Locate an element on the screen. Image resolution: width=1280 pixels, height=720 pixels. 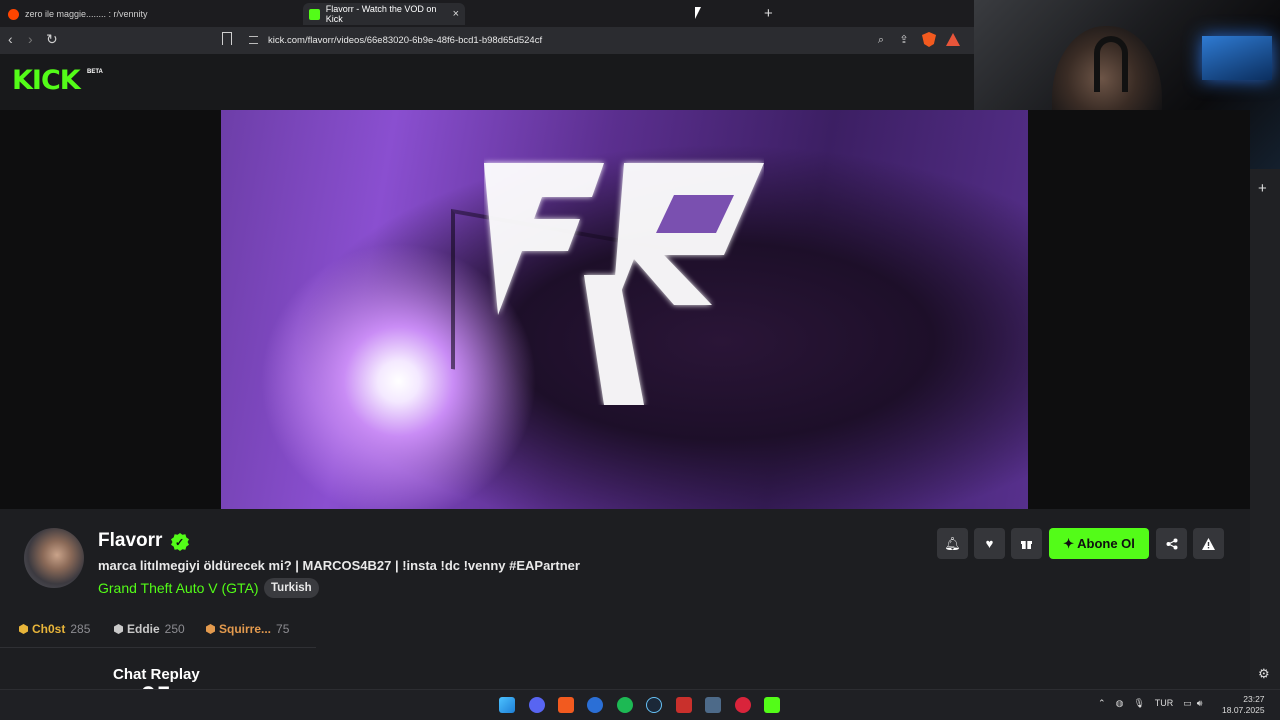
tab-reddit: zero ile maggie........ : r/vennity is located at coordinates (150, 14).